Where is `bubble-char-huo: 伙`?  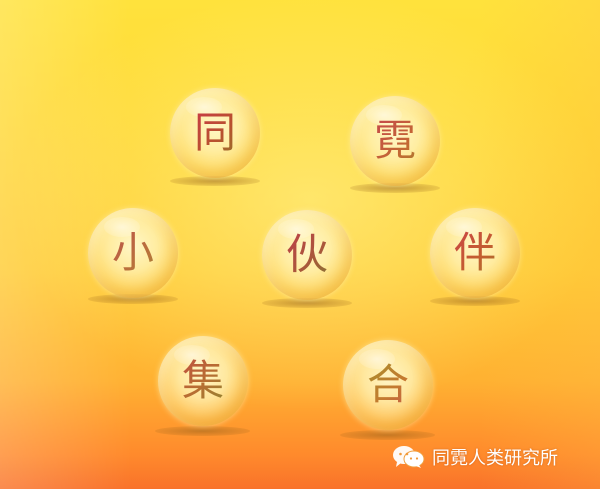
bubble-char-huo: 伙 is located at coordinates (307, 255).